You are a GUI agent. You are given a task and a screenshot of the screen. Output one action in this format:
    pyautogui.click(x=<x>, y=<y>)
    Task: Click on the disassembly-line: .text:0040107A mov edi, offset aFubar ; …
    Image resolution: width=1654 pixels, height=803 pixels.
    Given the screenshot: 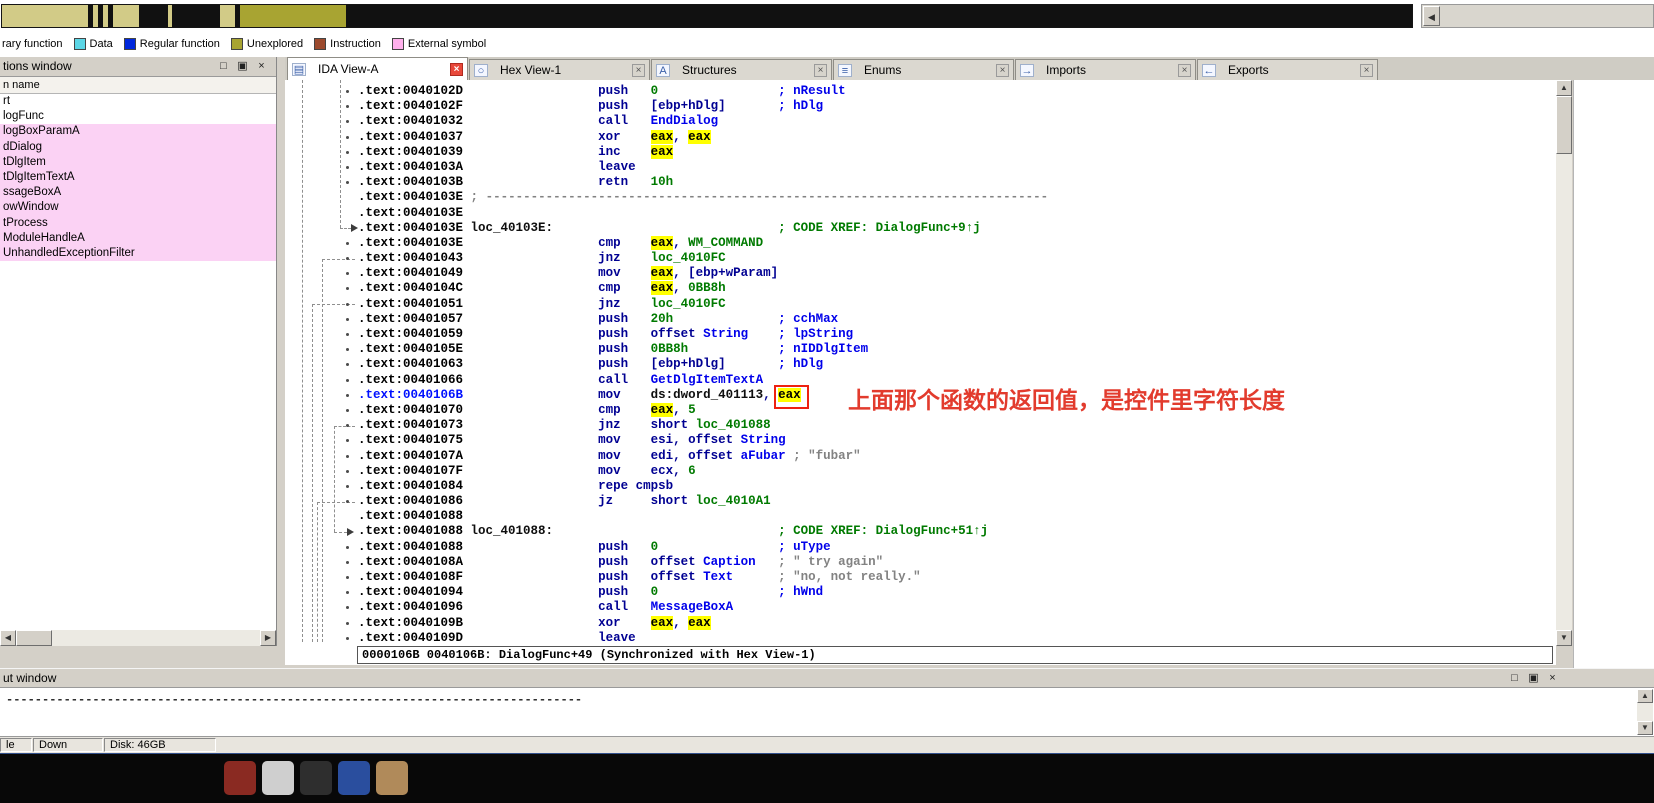 What is the action you would take?
    pyautogui.click(x=920, y=456)
    